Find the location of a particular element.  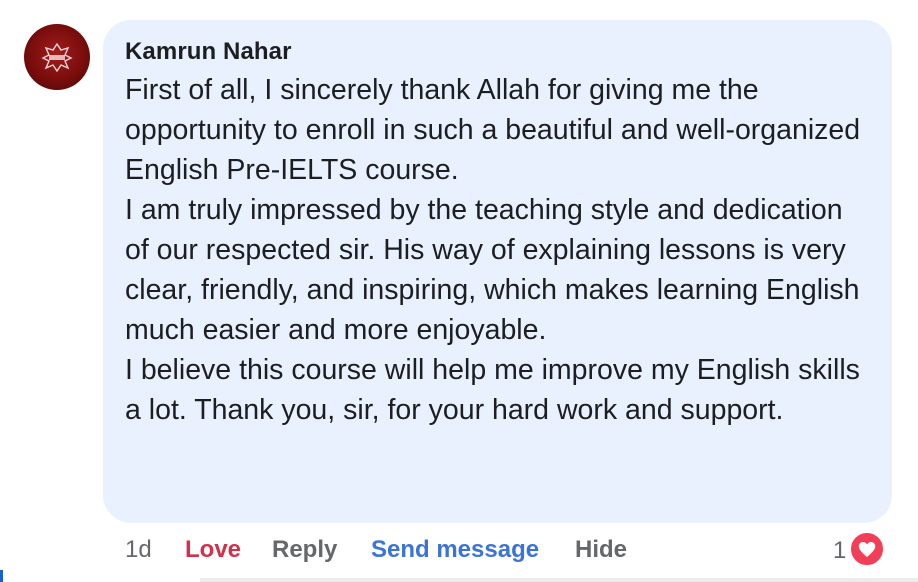

love-button: Love is located at coordinates (213, 550).